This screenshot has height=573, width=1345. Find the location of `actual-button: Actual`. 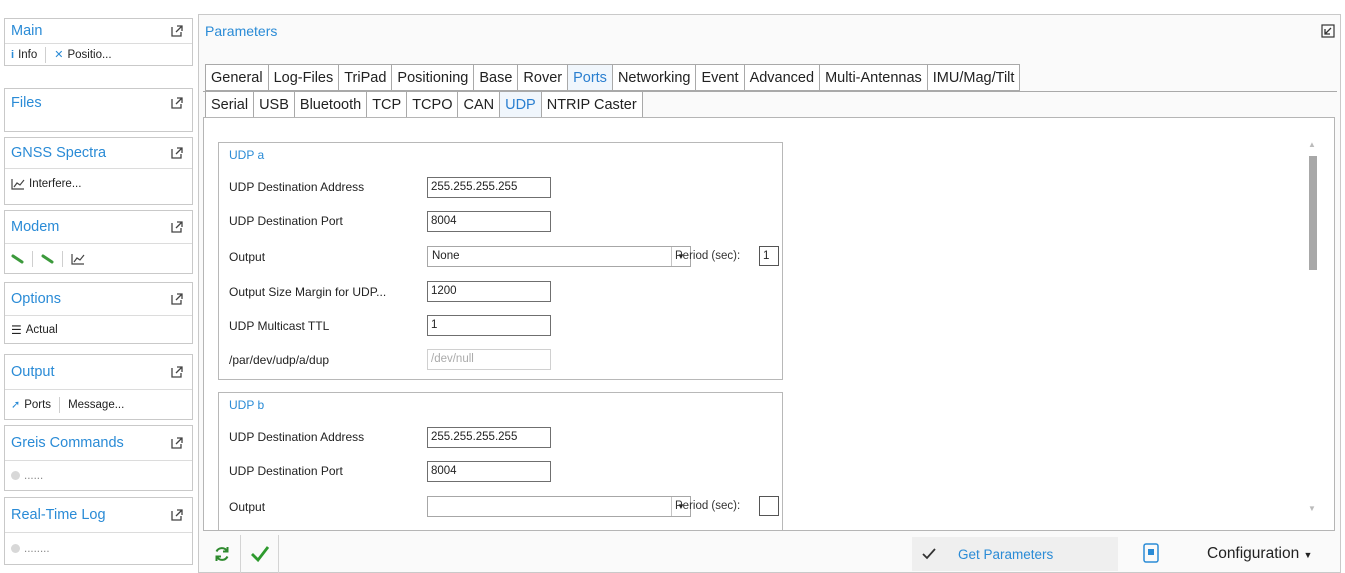

actual-button: Actual is located at coordinates (42, 330).